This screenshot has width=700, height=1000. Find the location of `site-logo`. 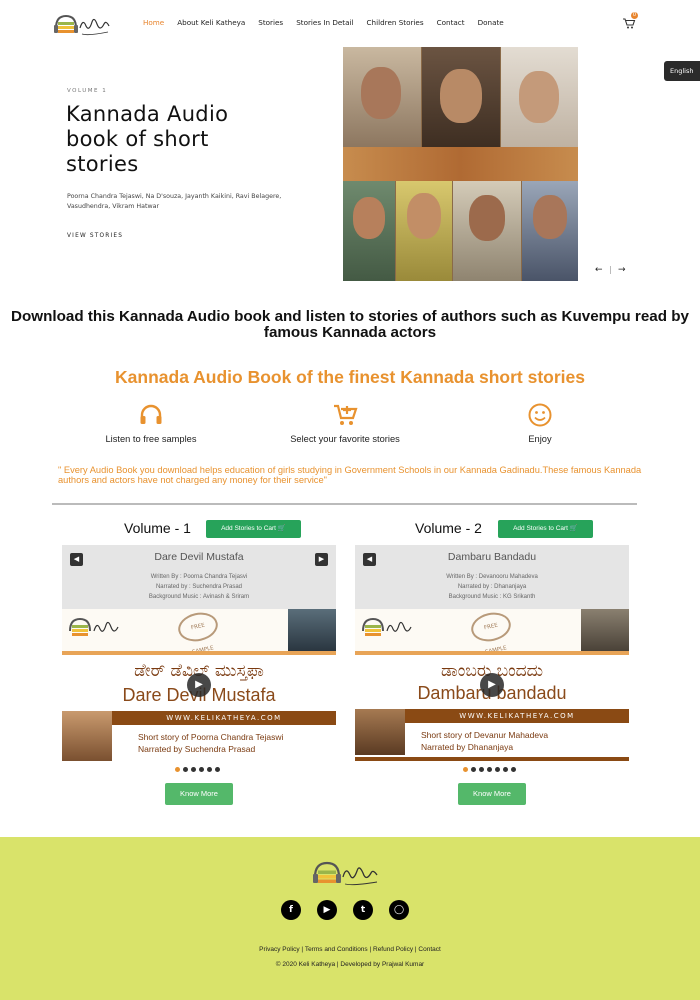

site-logo is located at coordinates (82, 24).